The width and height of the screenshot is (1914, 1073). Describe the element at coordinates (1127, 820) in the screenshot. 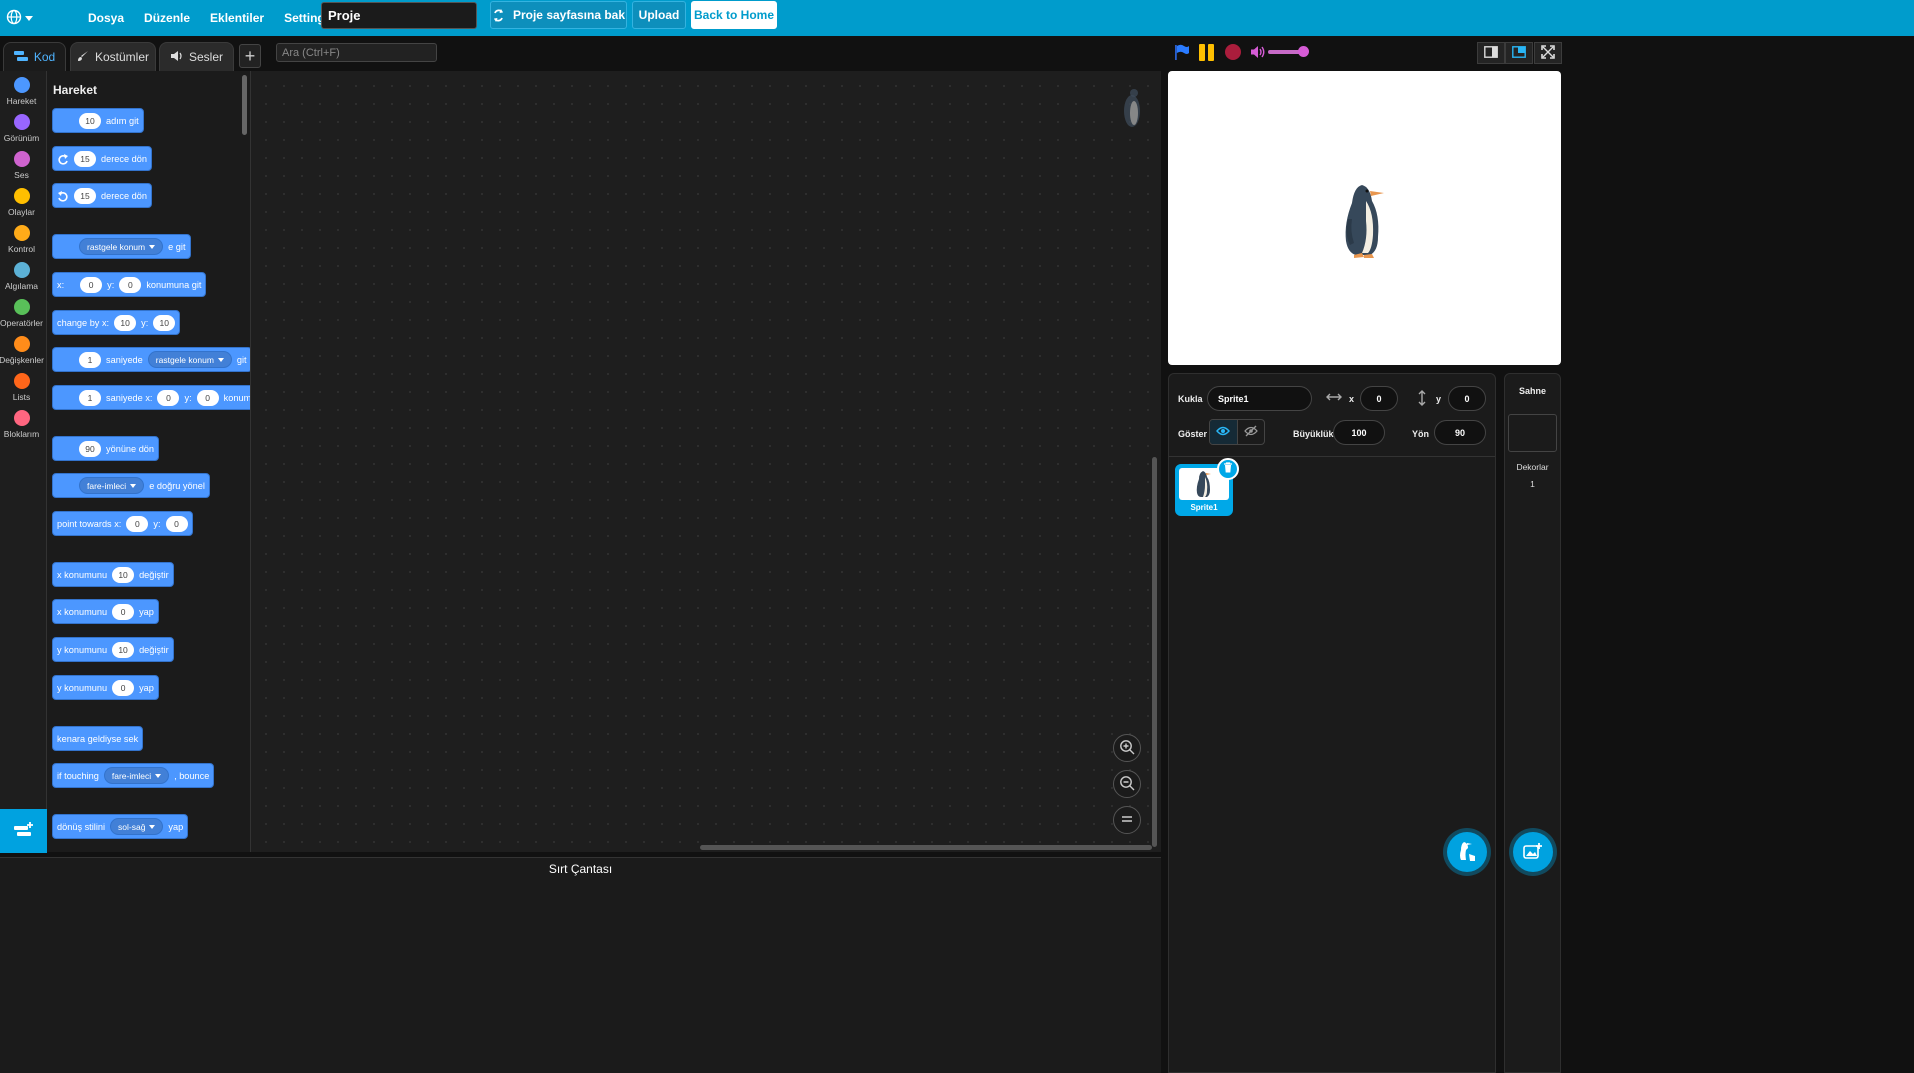

I see `zoom-reset-button` at that location.